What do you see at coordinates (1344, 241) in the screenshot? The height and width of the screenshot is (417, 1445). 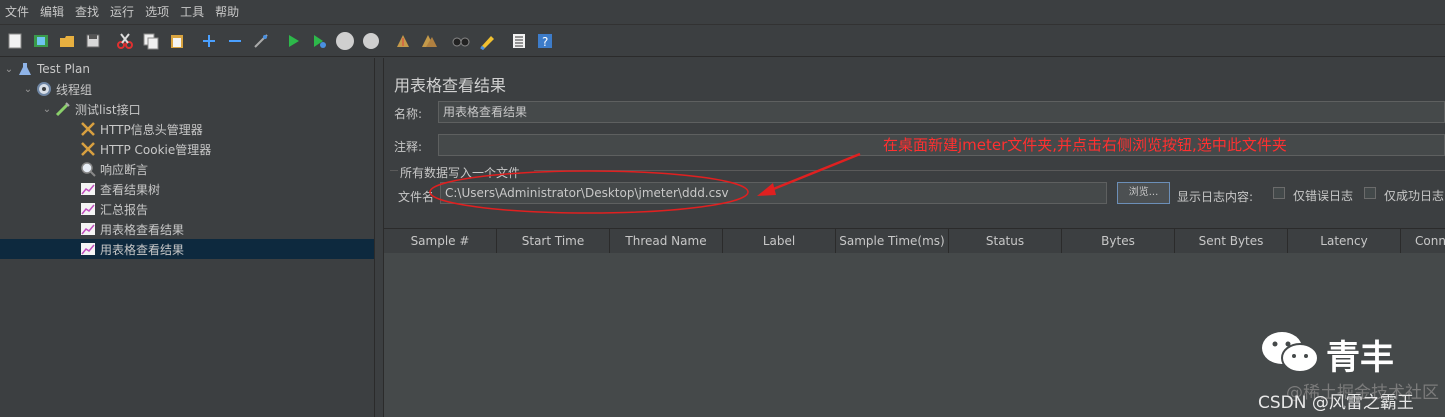 I see `col-latency: Latency` at bounding box center [1344, 241].